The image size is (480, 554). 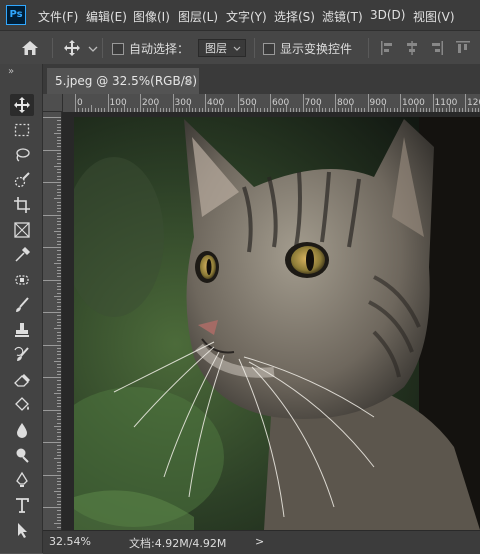 What do you see at coordinates (11, 71) in the screenshot?
I see `collapse-panel-icon: »` at bounding box center [11, 71].